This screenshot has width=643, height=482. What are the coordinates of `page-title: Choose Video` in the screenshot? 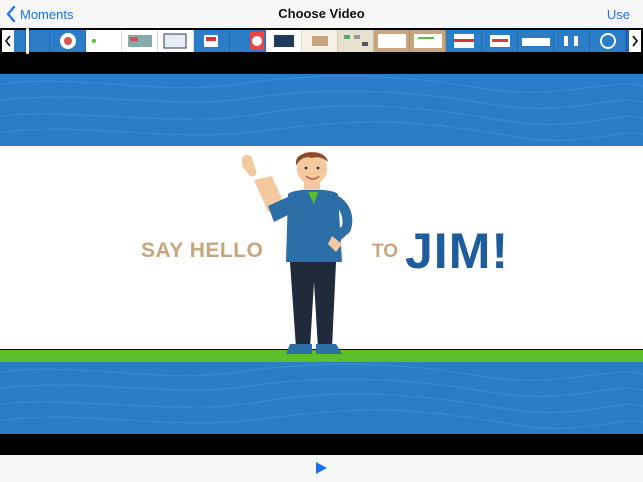 It's located at (321, 13).